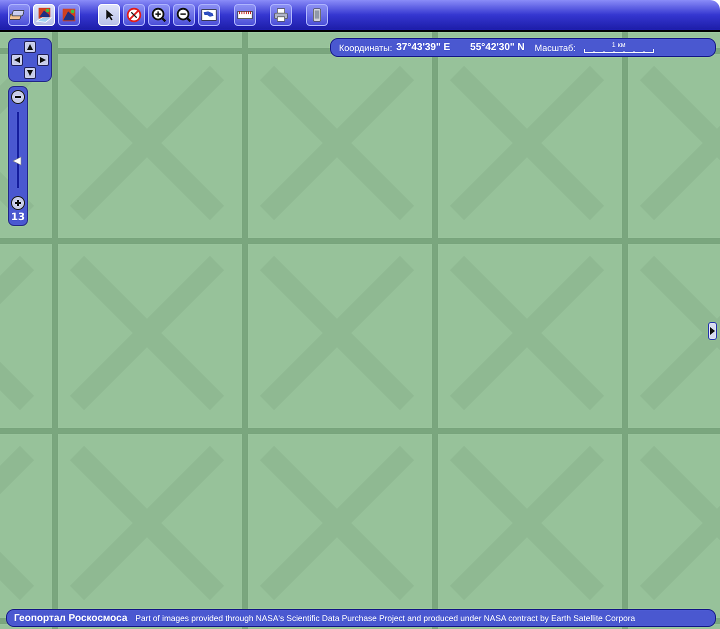 This screenshot has height=629, width=720. Describe the element at coordinates (317, 15) in the screenshot. I see `device-button` at that location.